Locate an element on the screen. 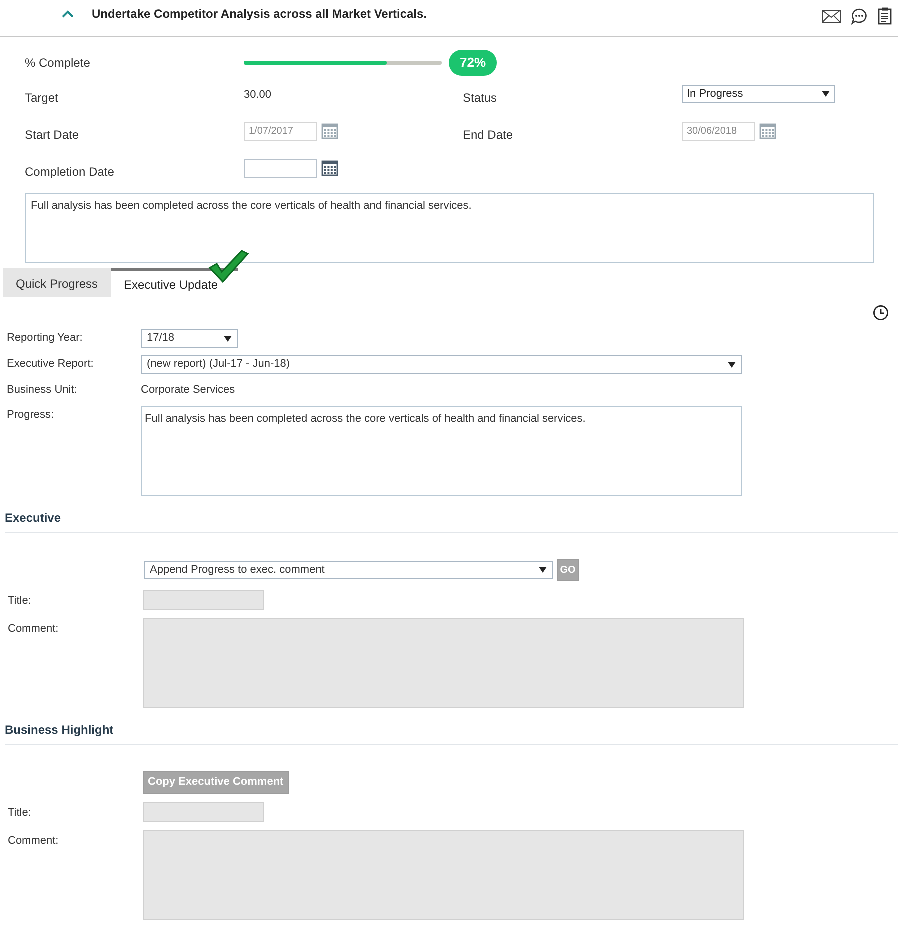 This screenshot has width=902, height=928. field-label: End Date is located at coordinates (488, 135).